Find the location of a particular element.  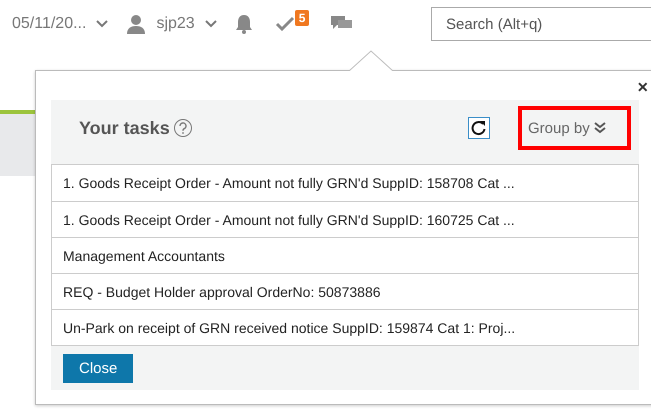

chat-icon is located at coordinates (342, 24).